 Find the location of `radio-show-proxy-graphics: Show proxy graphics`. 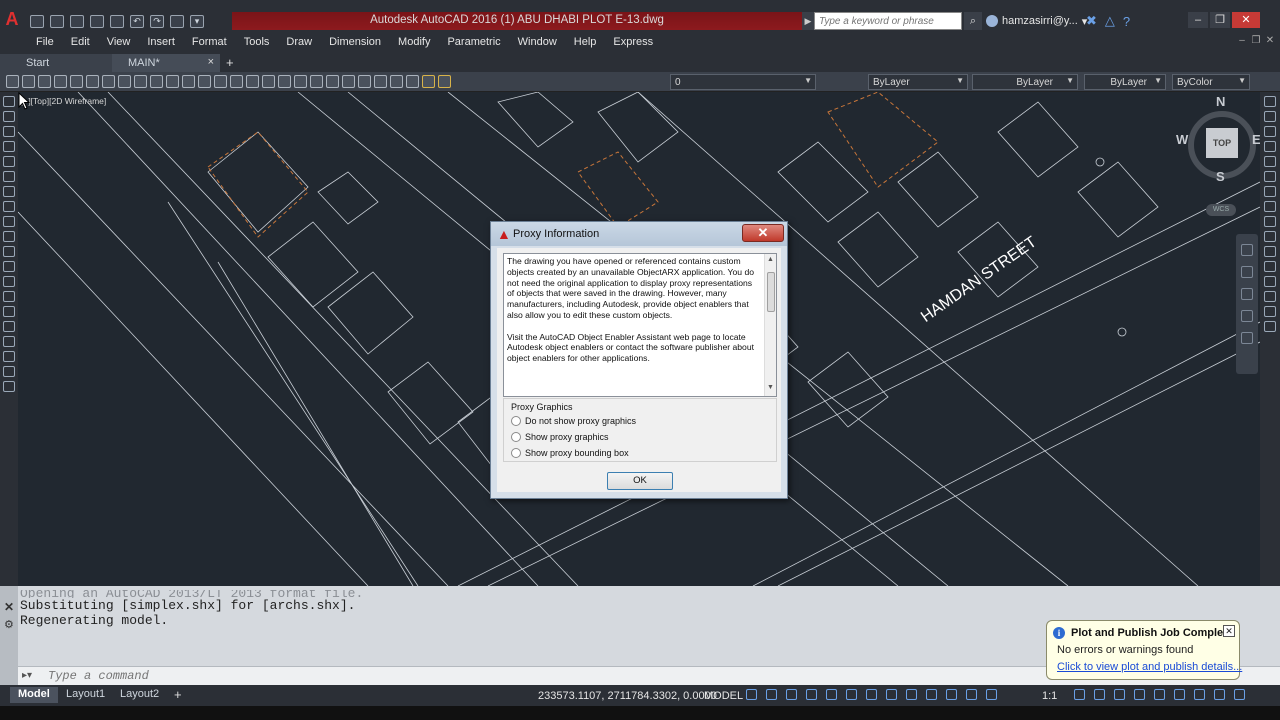

radio-show-proxy-graphics: Show proxy graphics is located at coordinates (560, 437).